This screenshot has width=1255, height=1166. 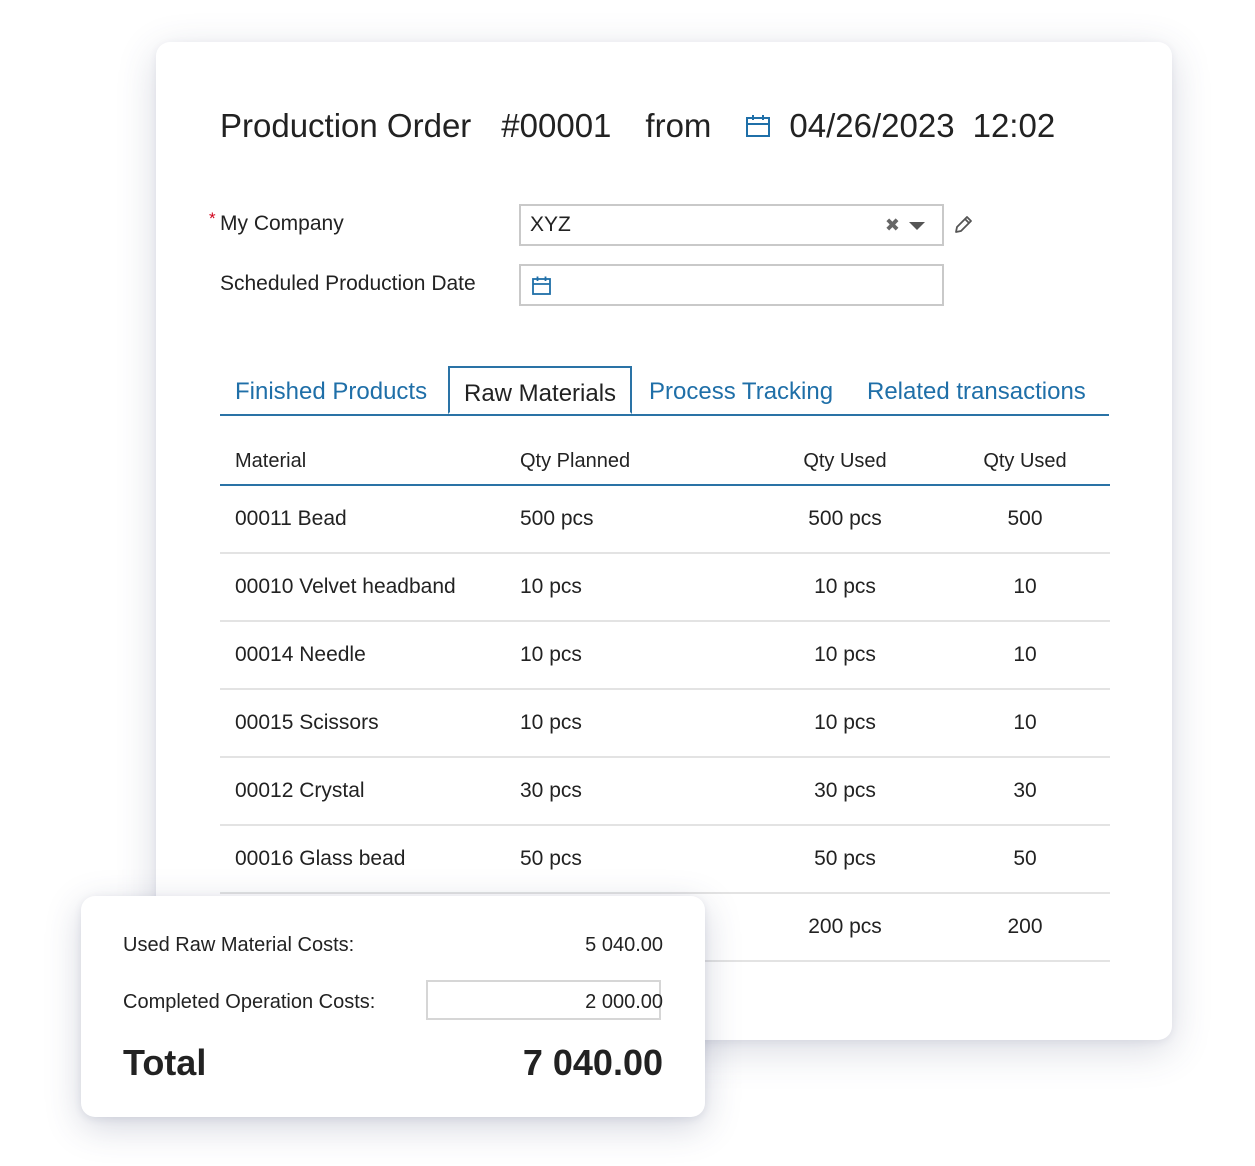 What do you see at coordinates (370, 655) in the screenshot?
I see `material-cell: 00014 Needle` at bounding box center [370, 655].